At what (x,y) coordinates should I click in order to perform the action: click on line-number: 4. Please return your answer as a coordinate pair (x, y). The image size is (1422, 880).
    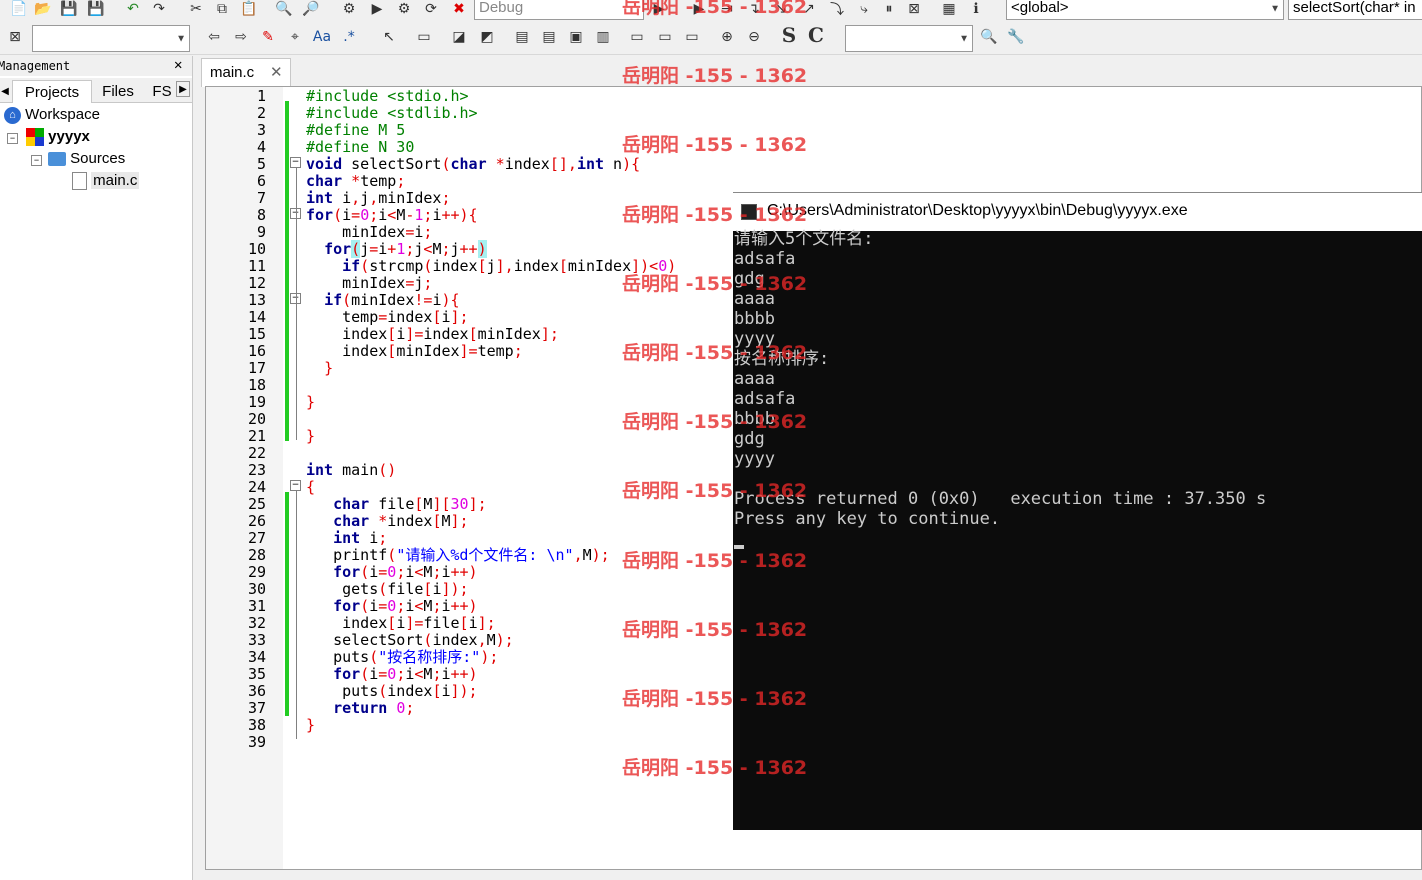
    Looking at the image, I should click on (261, 147).